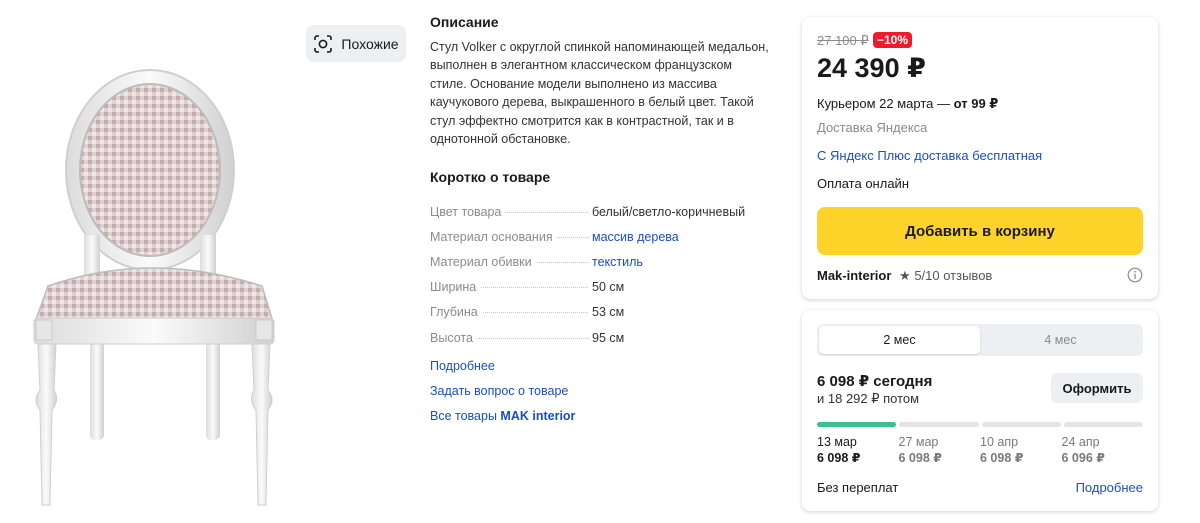  I want to click on info-icon, so click(1135, 275).